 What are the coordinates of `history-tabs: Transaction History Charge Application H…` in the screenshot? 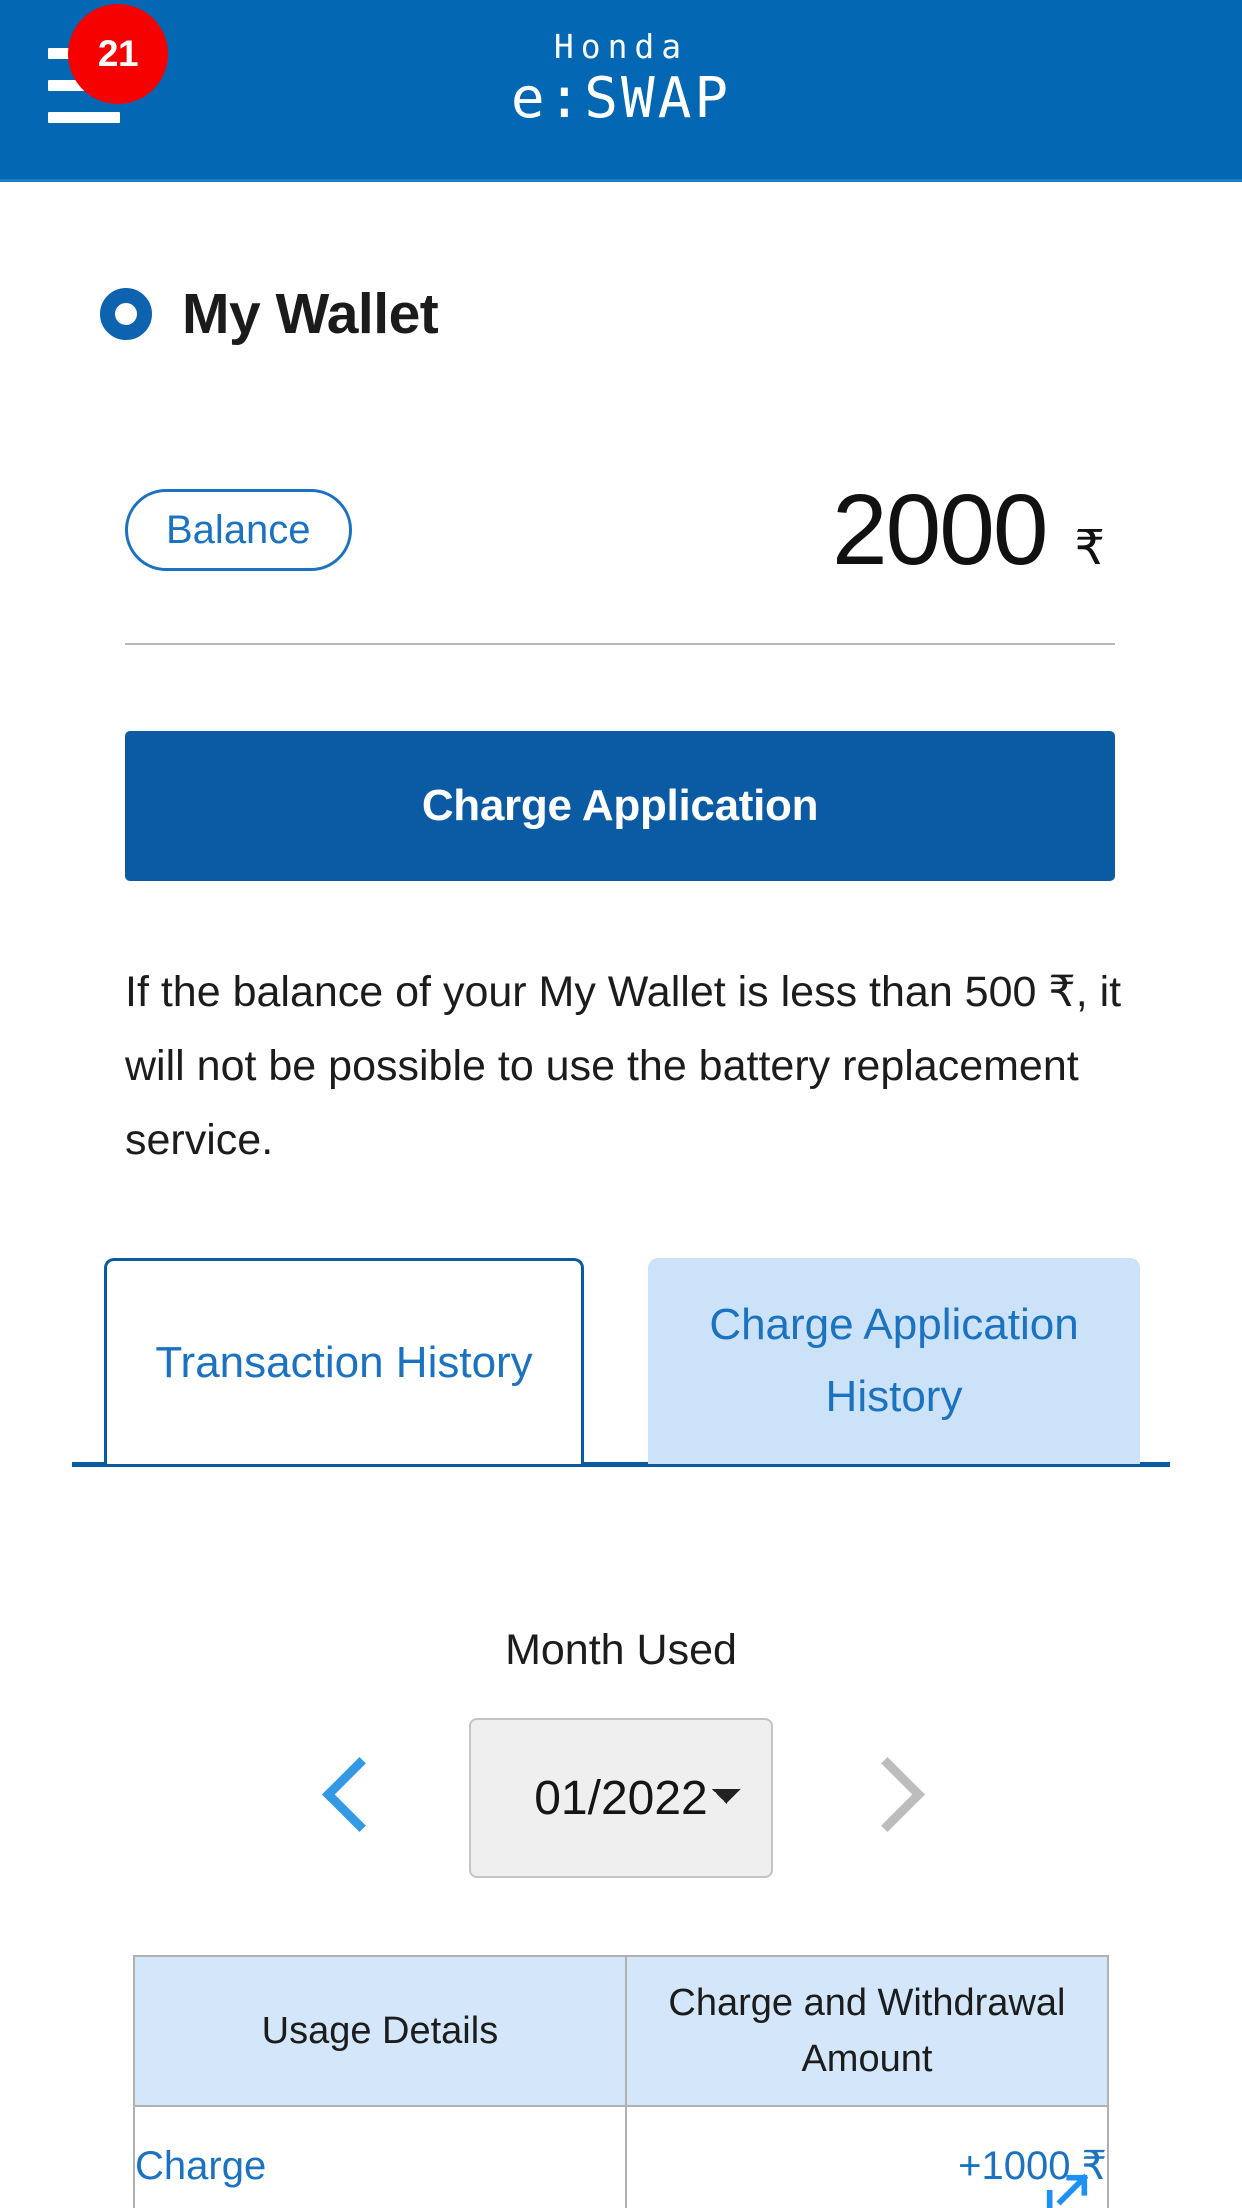 It's located at (621, 1363).